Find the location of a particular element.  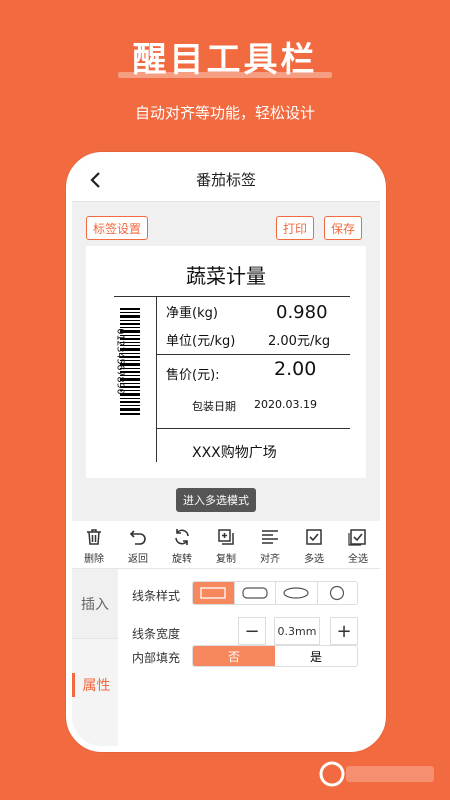

label-settings-button: 标签设置 is located at coordinates (117, 228).